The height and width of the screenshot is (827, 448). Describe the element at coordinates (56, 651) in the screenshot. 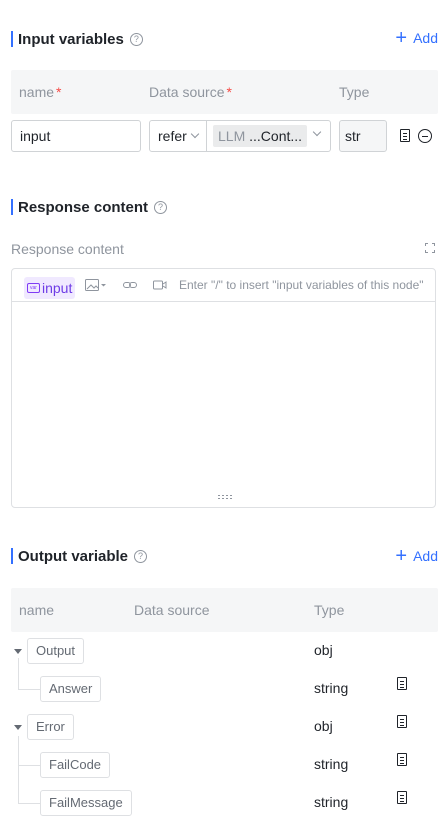

I see `output-var-name: Output` at that location.